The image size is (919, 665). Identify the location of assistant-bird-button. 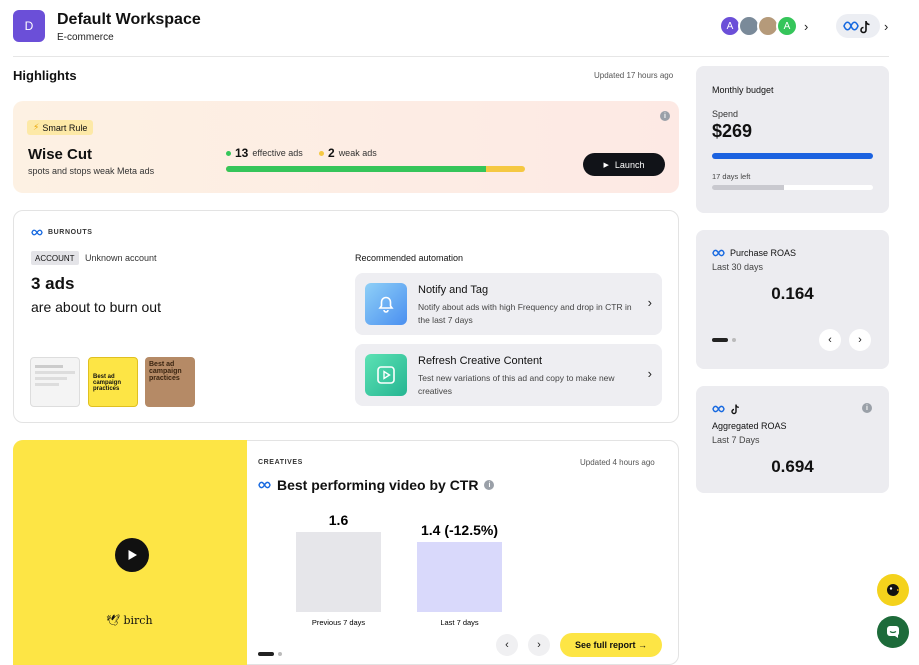
(893, 590).